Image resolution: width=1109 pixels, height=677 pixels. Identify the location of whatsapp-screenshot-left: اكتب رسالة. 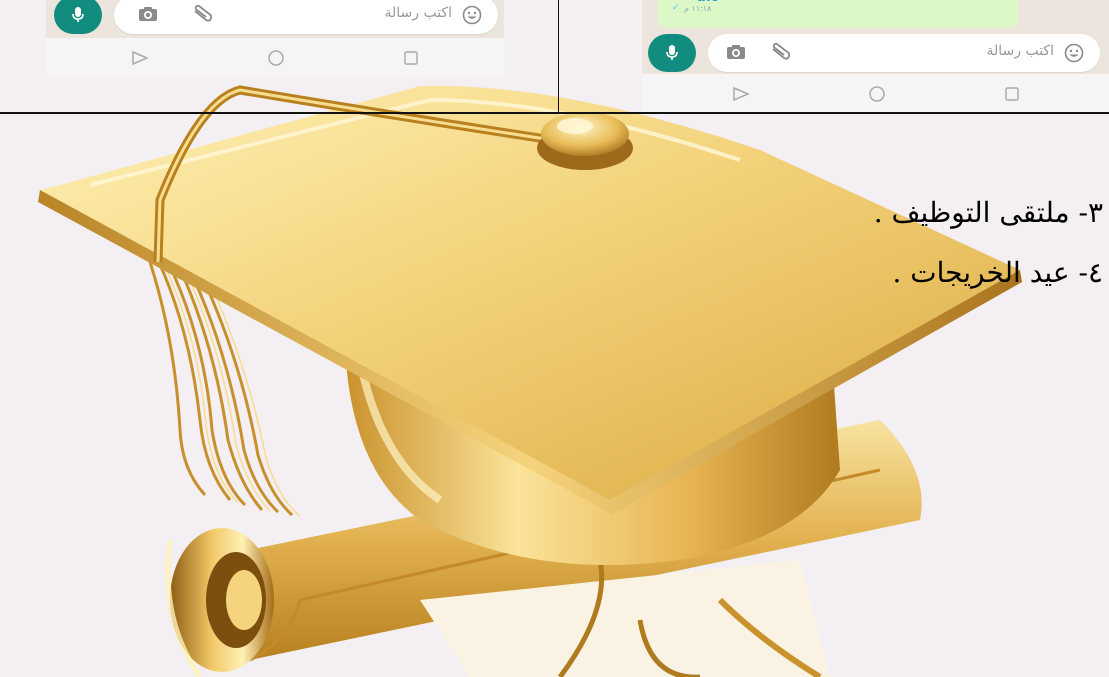
(275, 38).